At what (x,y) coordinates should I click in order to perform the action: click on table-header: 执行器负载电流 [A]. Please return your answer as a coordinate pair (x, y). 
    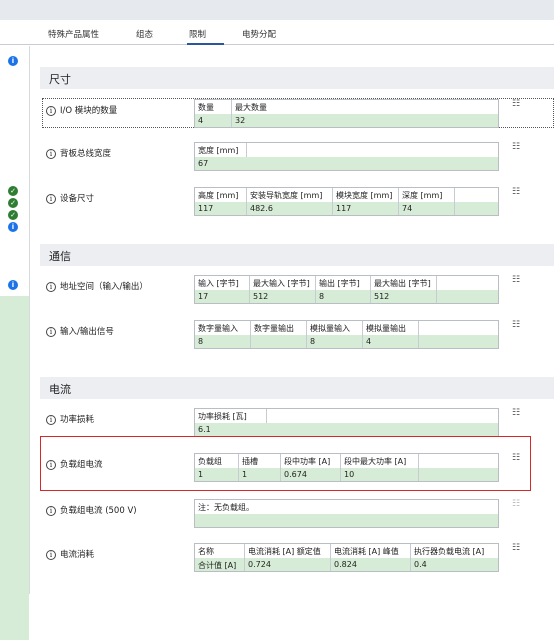
    Looking at the image, I should click on (449, 551).